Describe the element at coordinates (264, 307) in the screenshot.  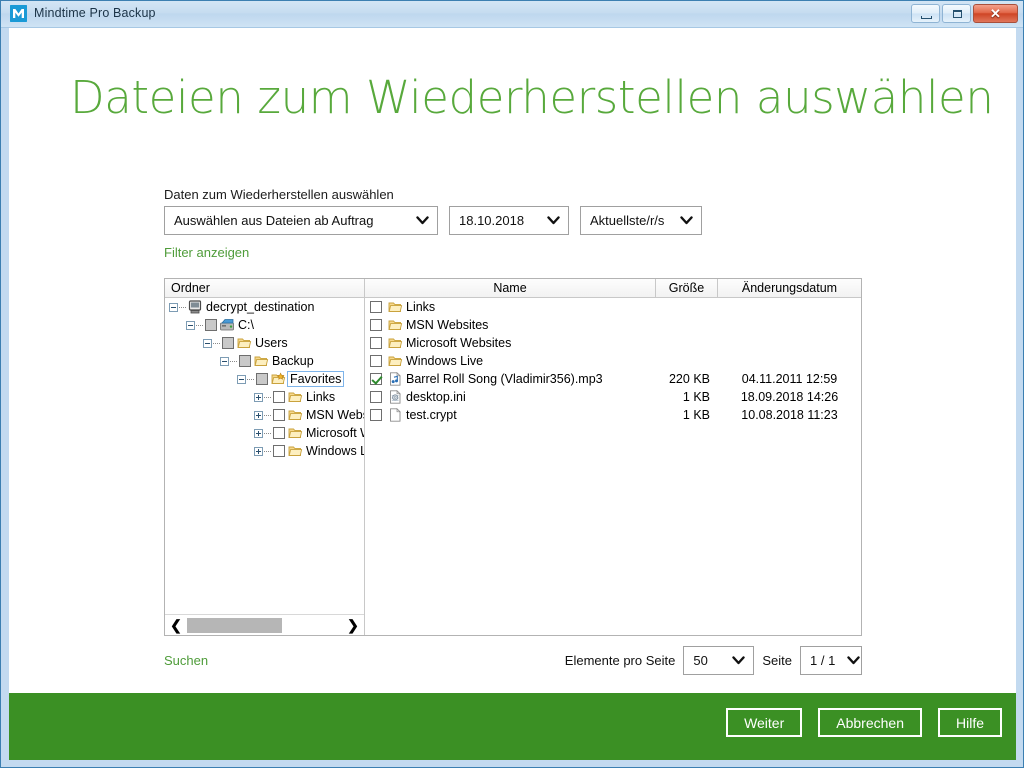
I see `tree-node: decrypt_destination` at that location.